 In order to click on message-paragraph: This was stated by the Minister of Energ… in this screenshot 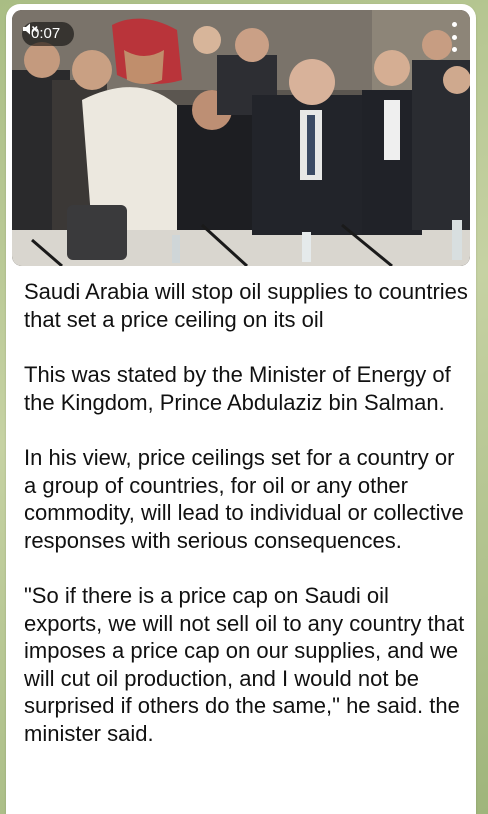, I will do `click(237, 388)`.